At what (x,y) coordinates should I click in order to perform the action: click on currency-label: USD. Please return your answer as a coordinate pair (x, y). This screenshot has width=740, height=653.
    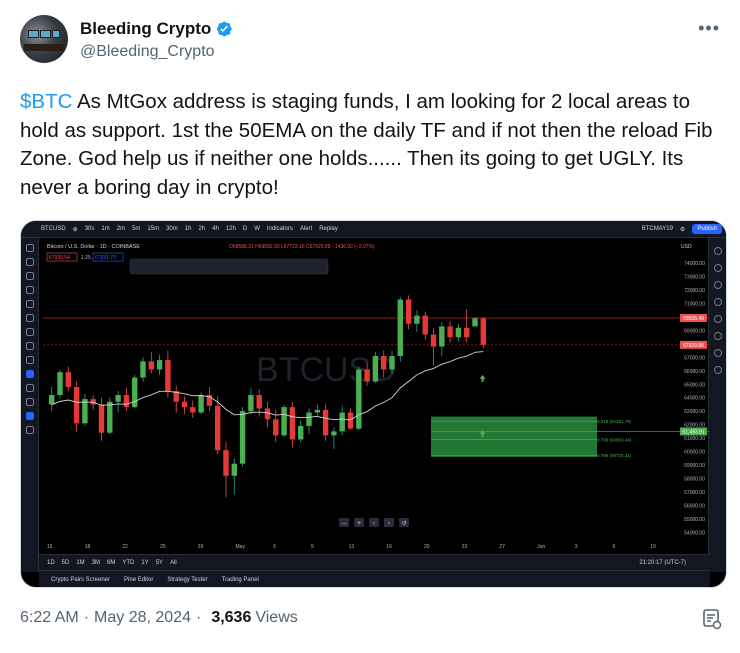
    Looking at the image, I should click on (686, 247).